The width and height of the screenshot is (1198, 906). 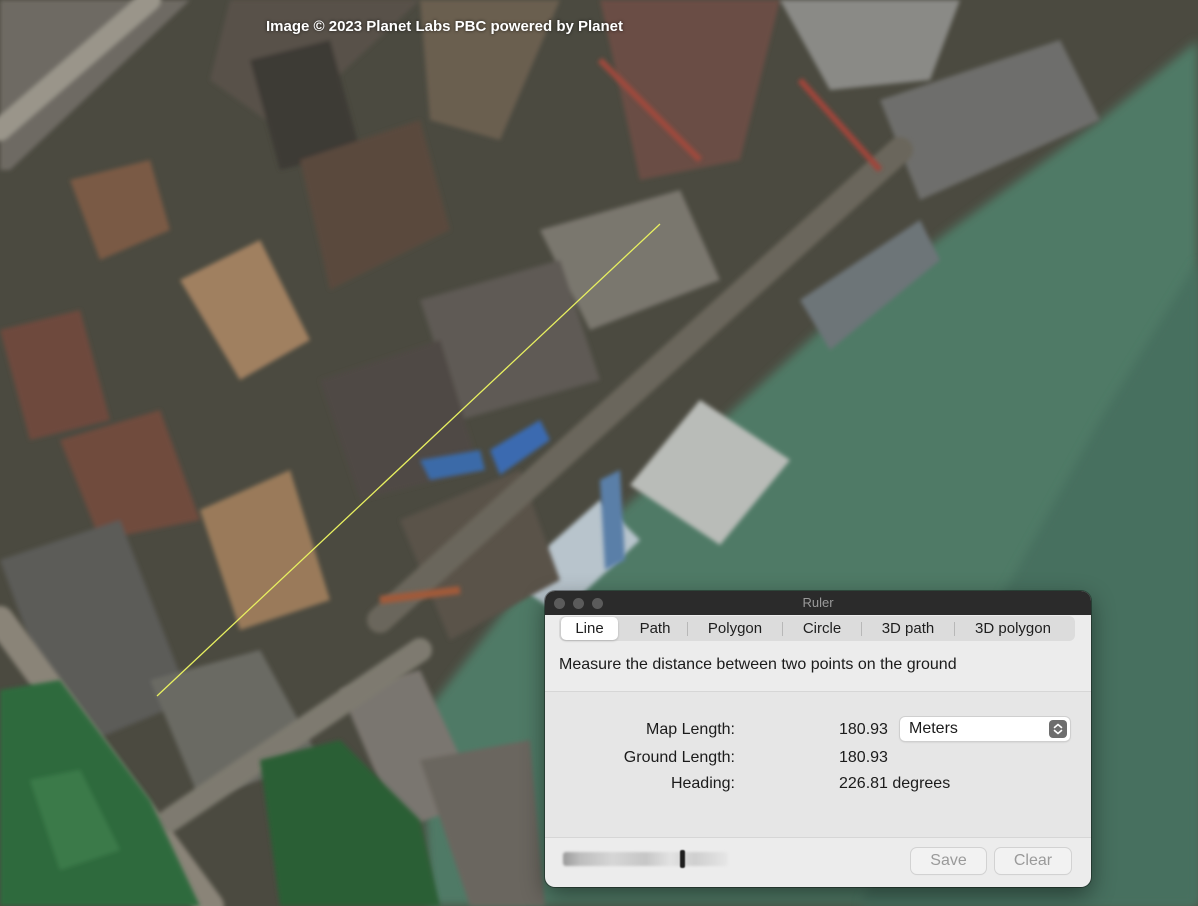 What do you see at coordinates (589, 628) in the screenshot?
I see `tab-line: Line` at bounding box center [589, 628].